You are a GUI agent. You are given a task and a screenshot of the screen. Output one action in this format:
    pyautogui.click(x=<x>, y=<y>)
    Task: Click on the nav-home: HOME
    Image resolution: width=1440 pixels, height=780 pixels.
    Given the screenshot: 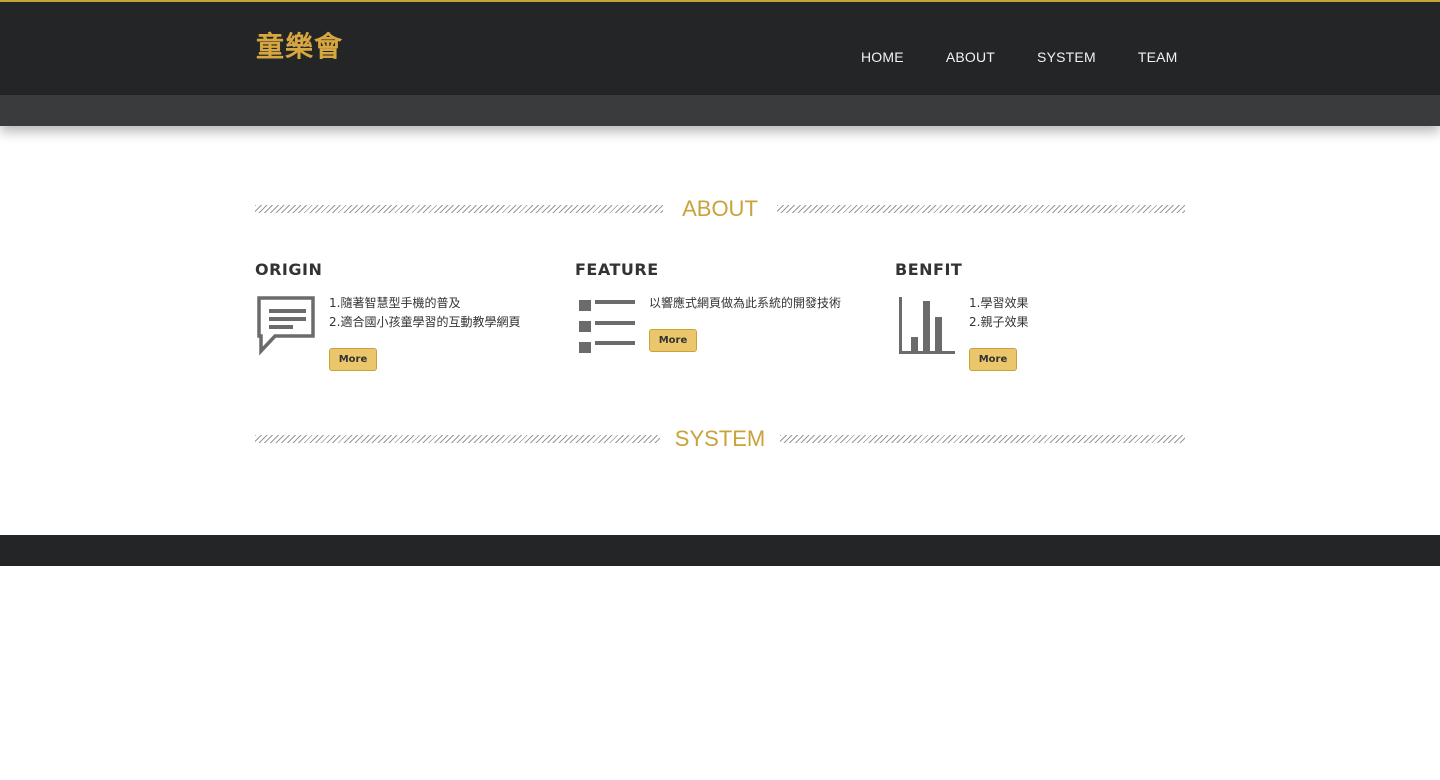 What is the action you would take?
    pyautogui.click(x=882, y=57)
    